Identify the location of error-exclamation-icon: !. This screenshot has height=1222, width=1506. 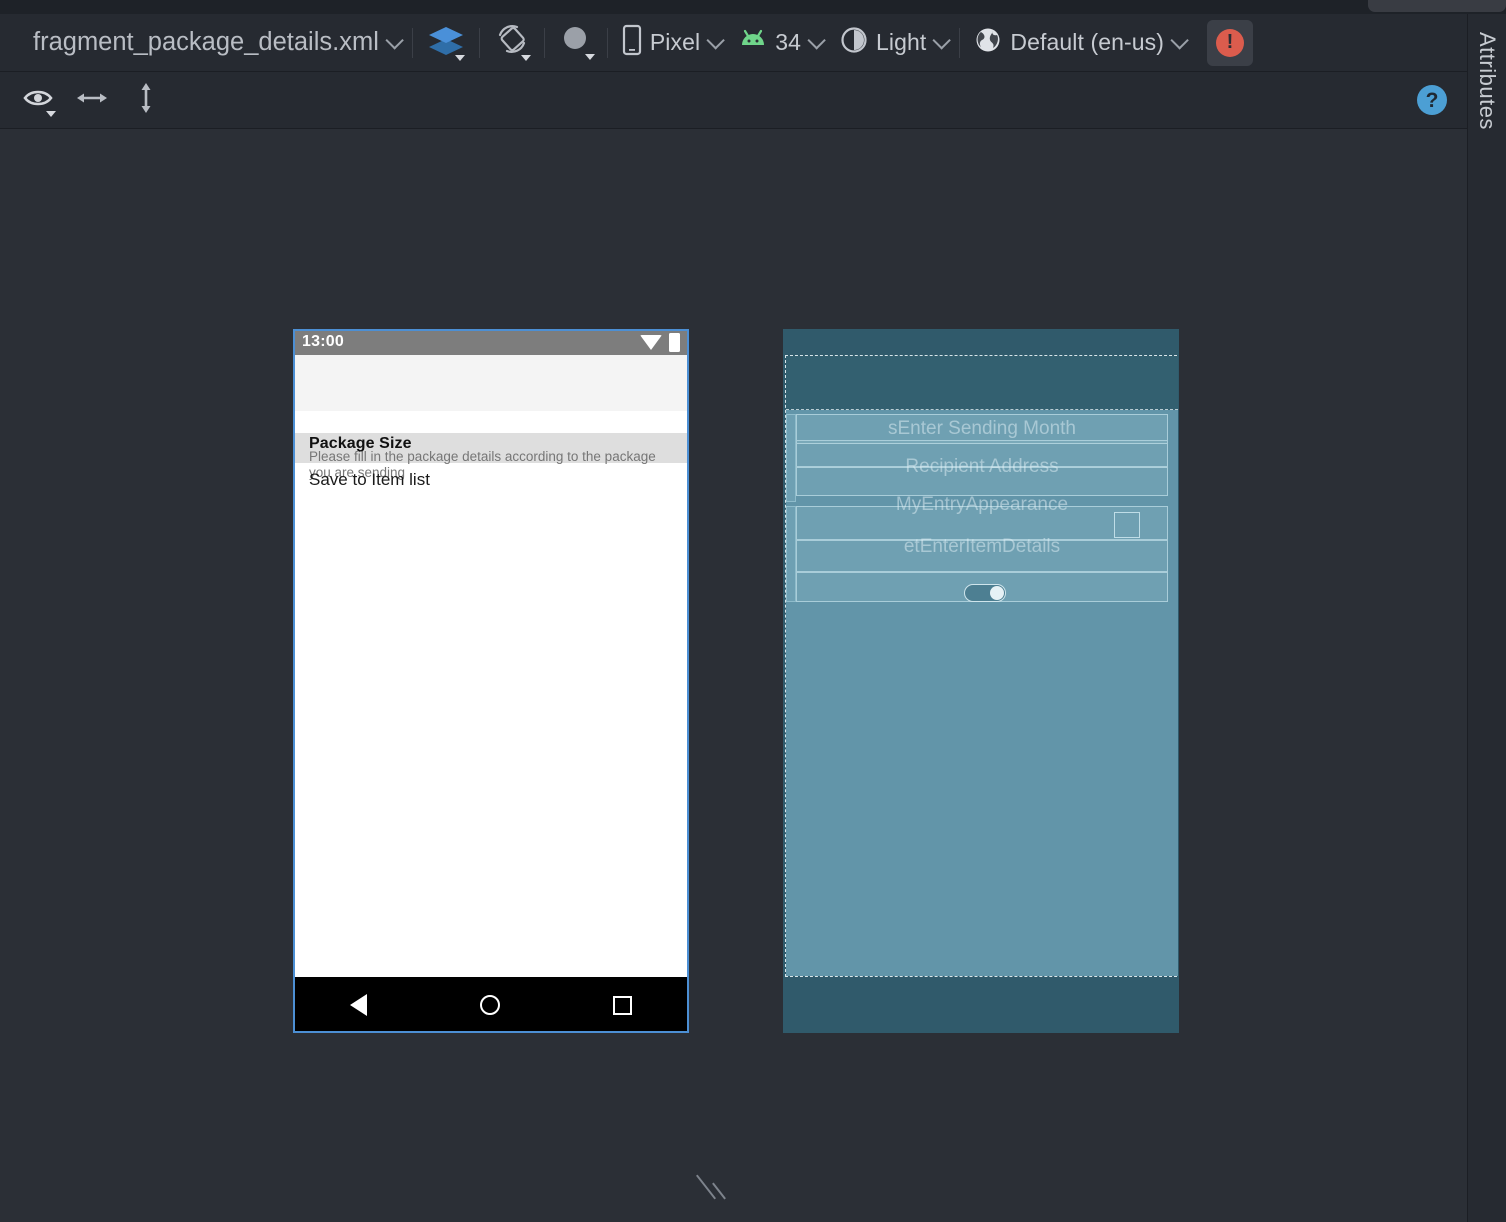
(1230, 42).